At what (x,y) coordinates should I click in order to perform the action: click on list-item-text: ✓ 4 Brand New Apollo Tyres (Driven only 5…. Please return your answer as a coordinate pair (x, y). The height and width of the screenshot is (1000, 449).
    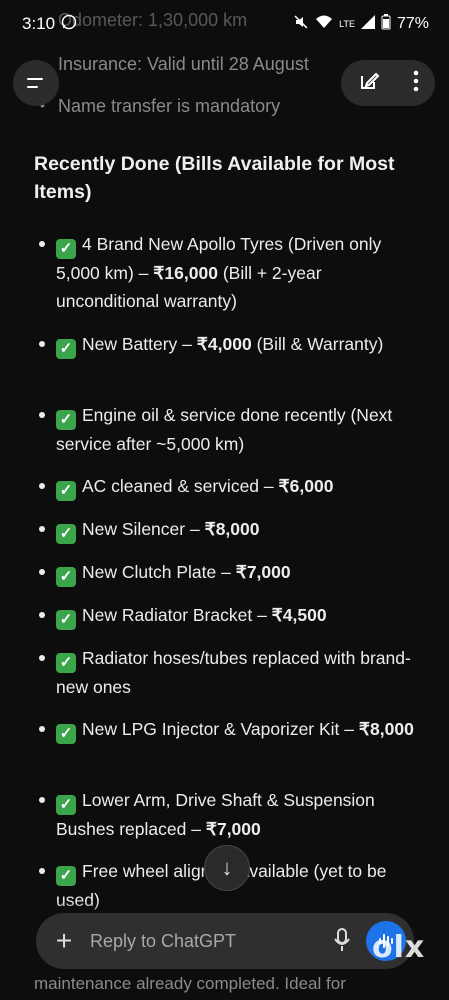
    Looking at the image, I should click on (241, 272).